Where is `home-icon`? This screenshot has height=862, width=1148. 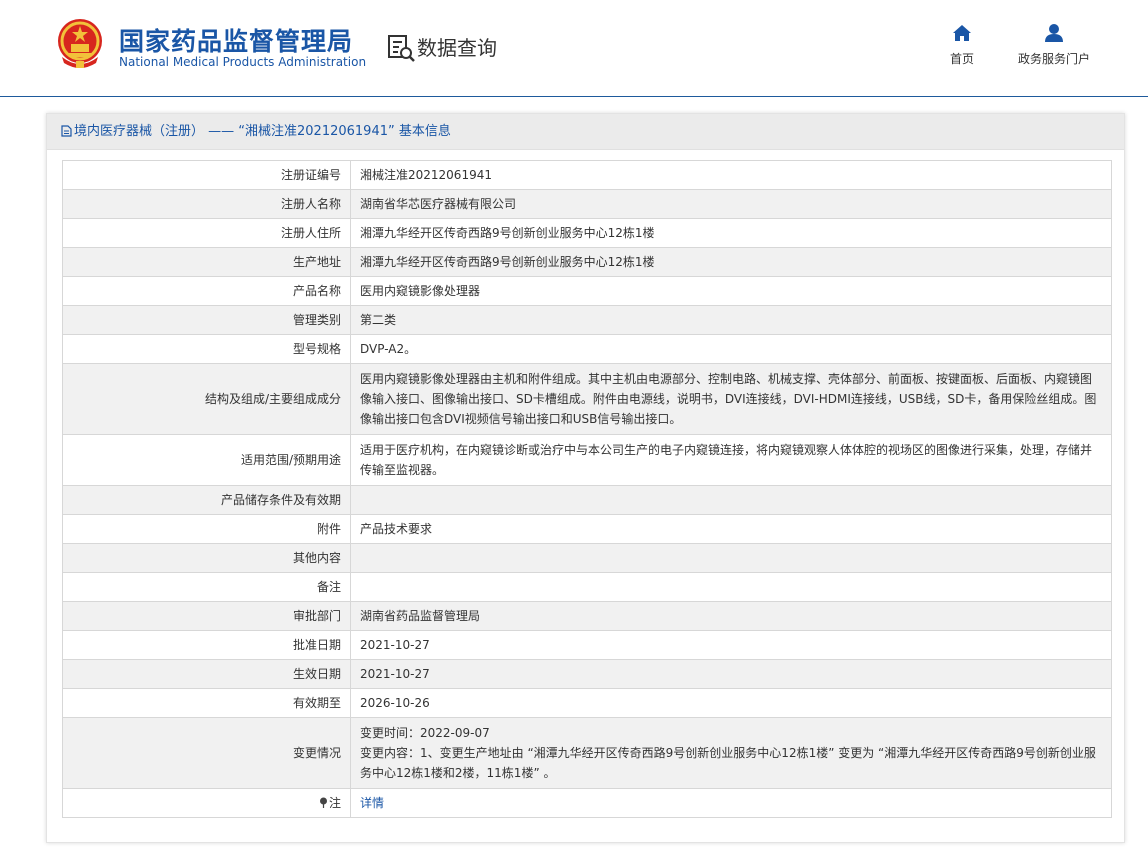
home-icon is located at coordinates (962, 33).